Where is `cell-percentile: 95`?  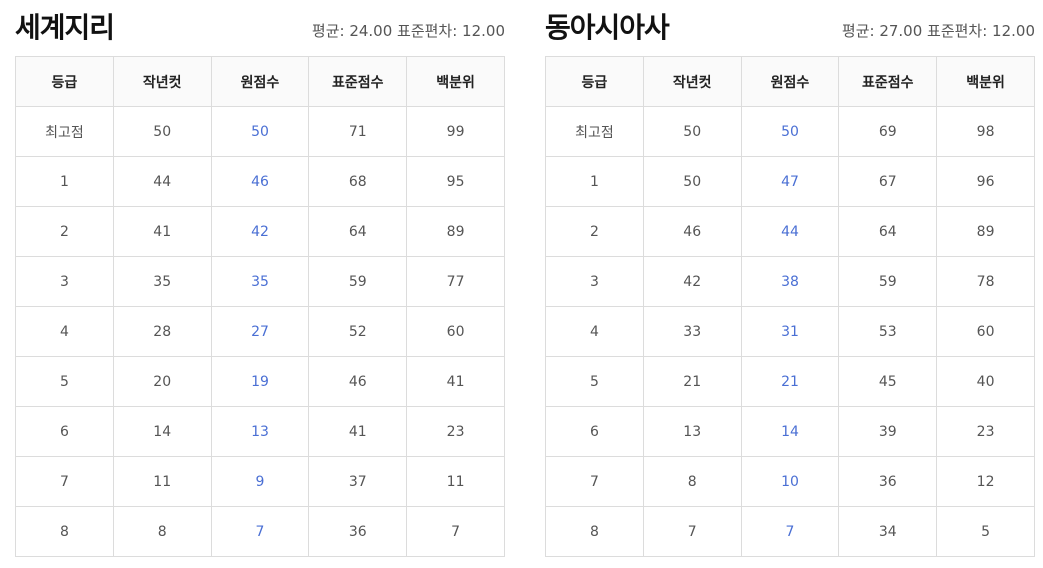 cell-percentile: 95 is located at coordinates (455, 181).